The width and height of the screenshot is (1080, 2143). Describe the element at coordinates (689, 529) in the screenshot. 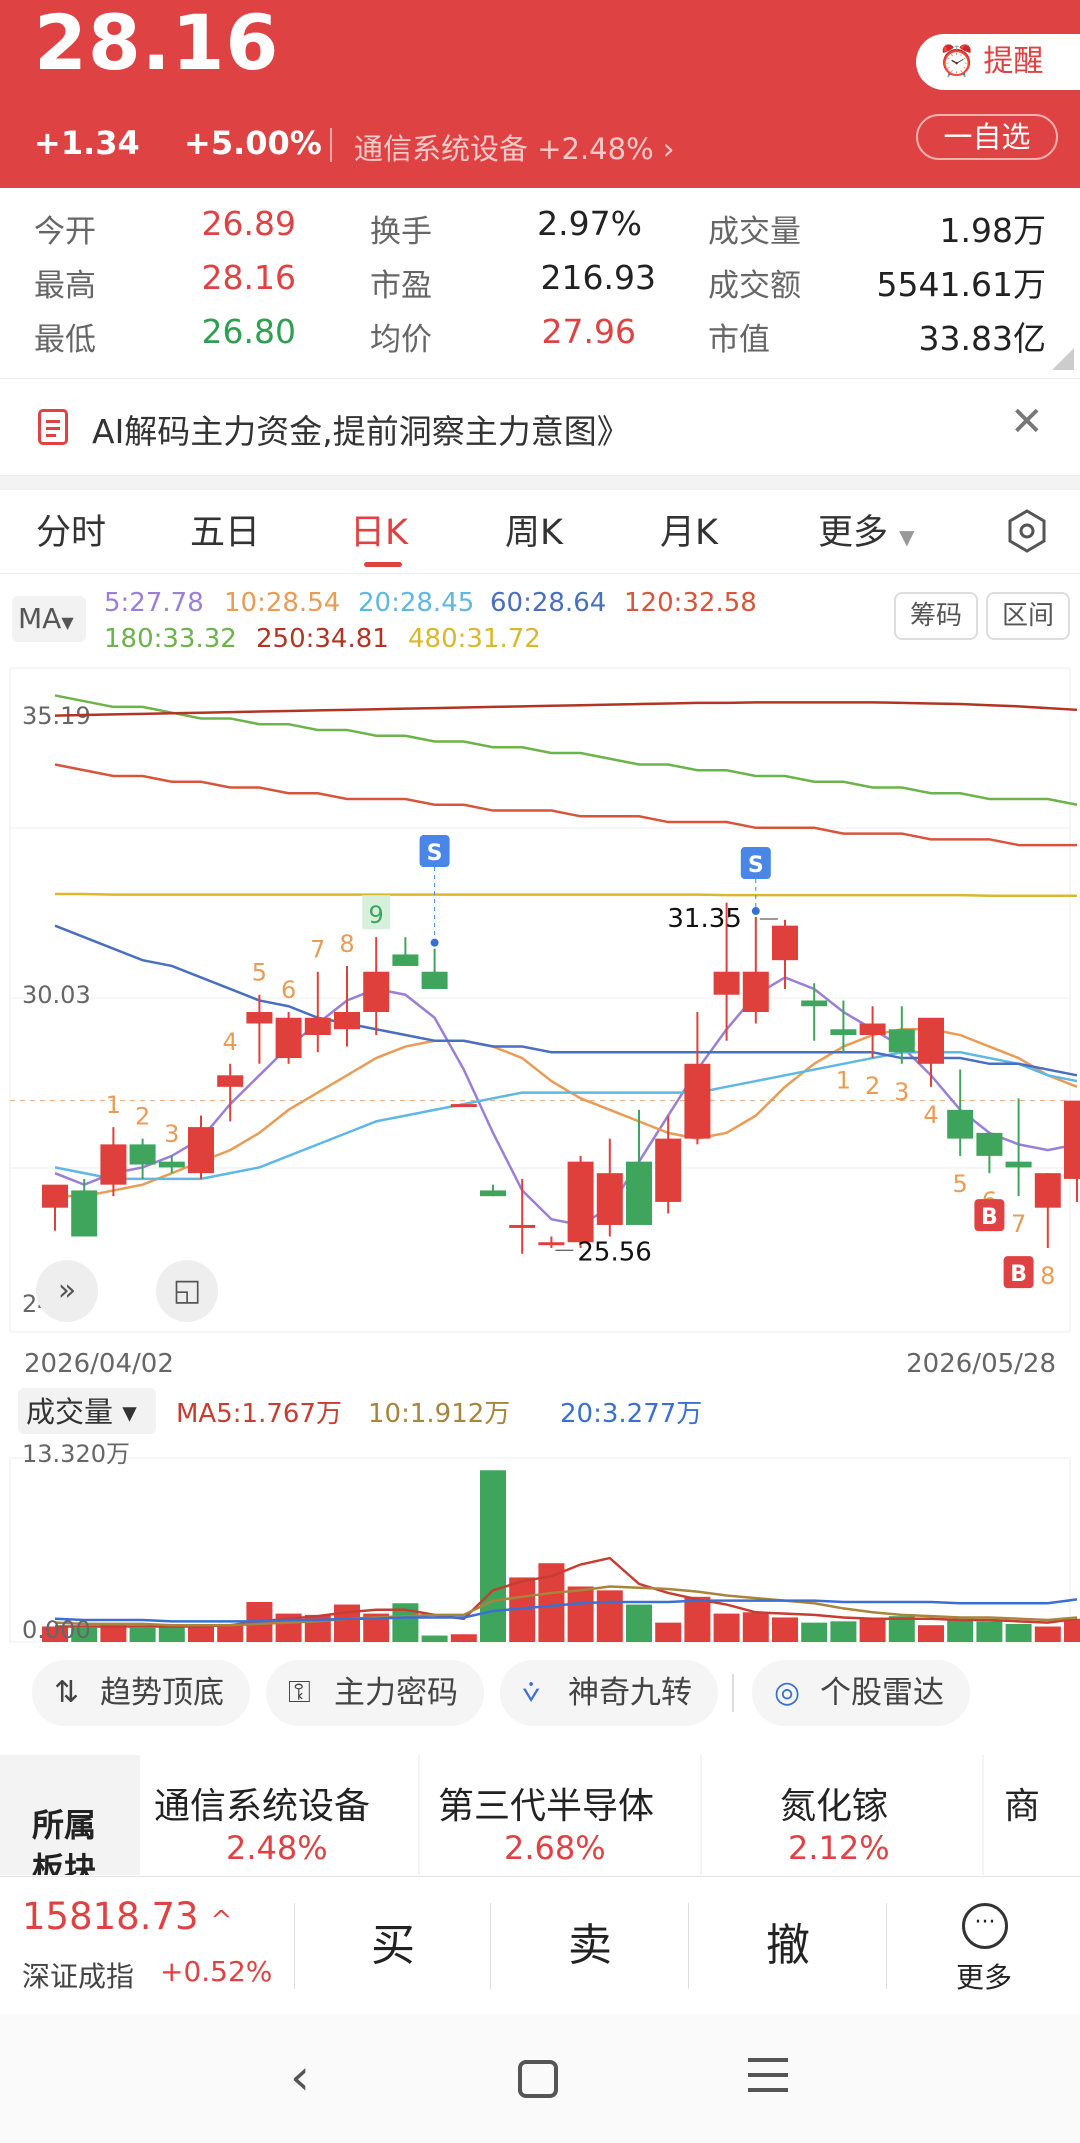

I see `tab-monthly-k: 月K` at that location.